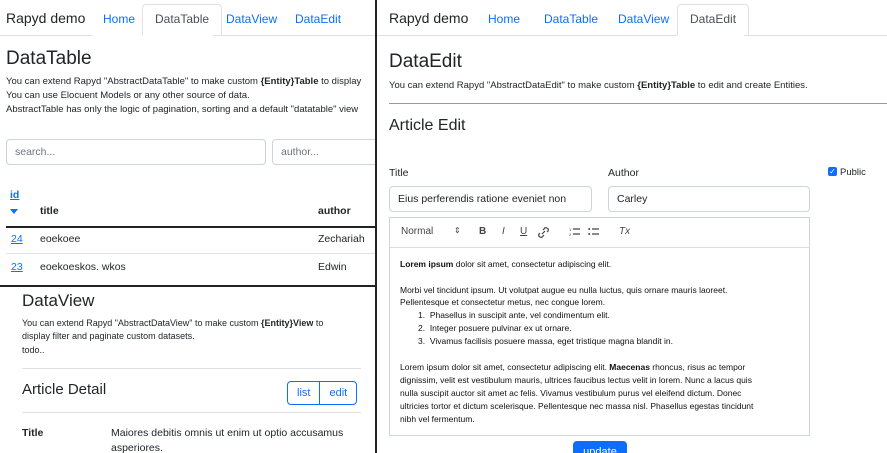 This screenshot has width=887, height=453. Describe the element at coordinates (83, 267) in the screenshot. I see `row-title: eoekoeskos. wkos` at that location.